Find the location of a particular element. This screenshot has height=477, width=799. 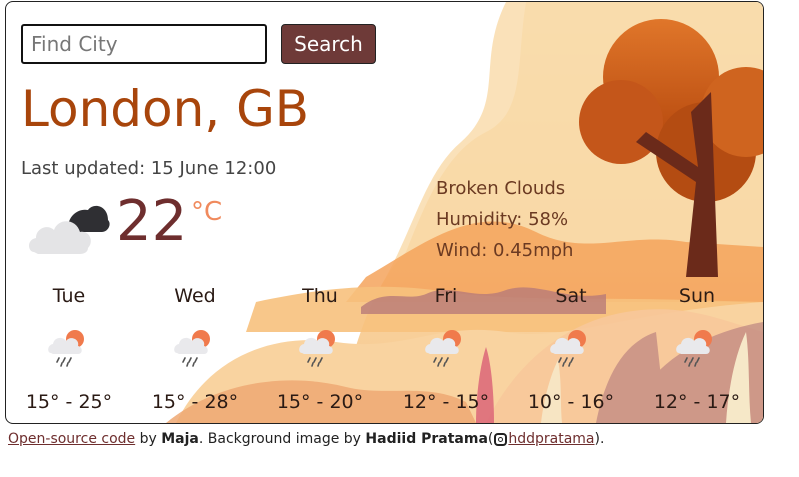

footer-text: ). is located at coordinates (599, 439).